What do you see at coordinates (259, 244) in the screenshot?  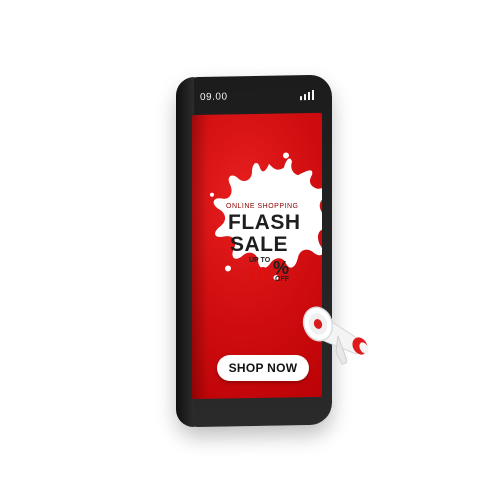 I see `headline-sale: SALE` at bounding box center [259, 244].